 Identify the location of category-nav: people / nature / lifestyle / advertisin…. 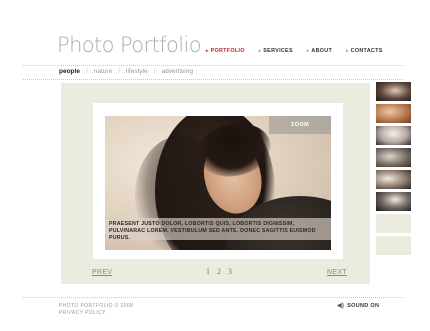
(126, 71).